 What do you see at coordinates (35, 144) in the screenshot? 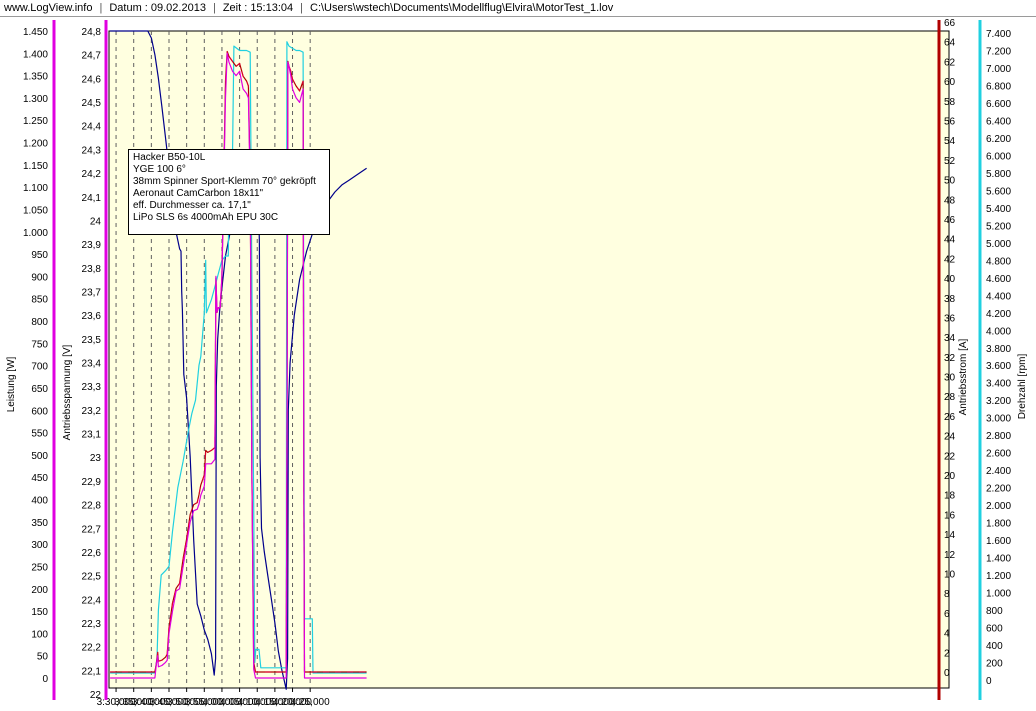
I see `power-tick-label: 1.200` at bounding box center [35, 144].